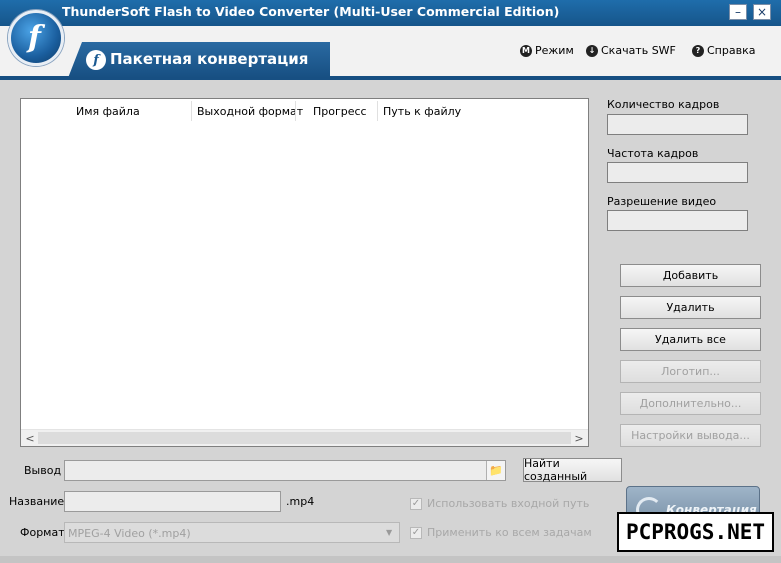  I want to click on download-swf-link: ↓ Скачать SWF, so click(631, 50).